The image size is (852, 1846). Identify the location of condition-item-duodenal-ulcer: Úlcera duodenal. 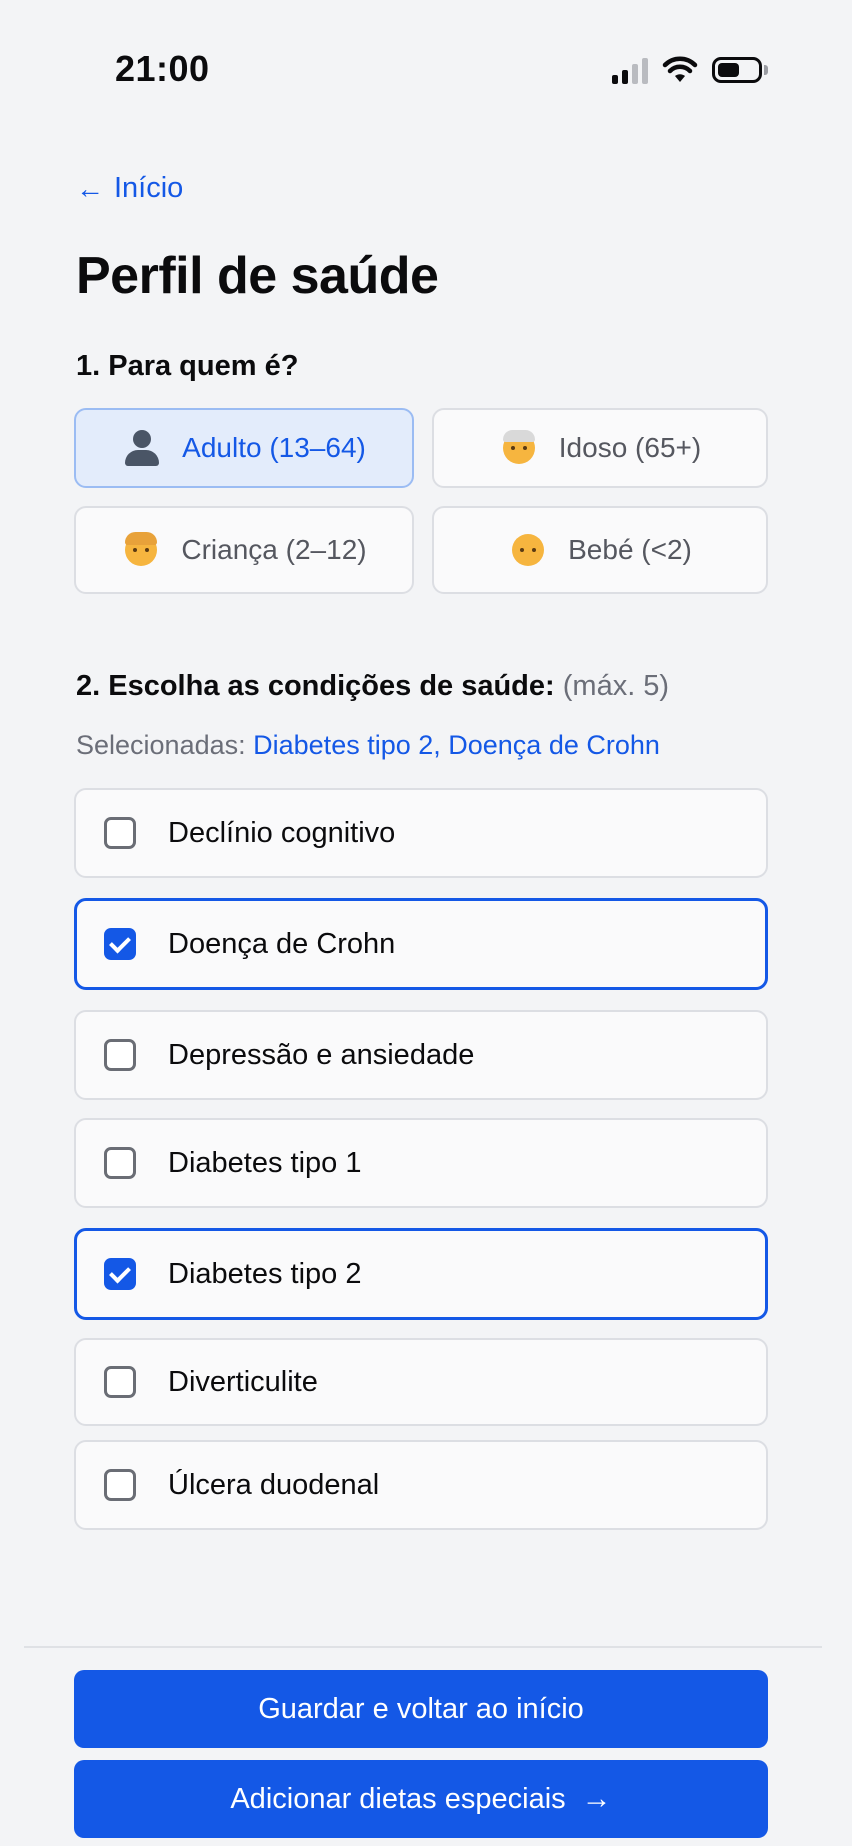
(421, 1485).